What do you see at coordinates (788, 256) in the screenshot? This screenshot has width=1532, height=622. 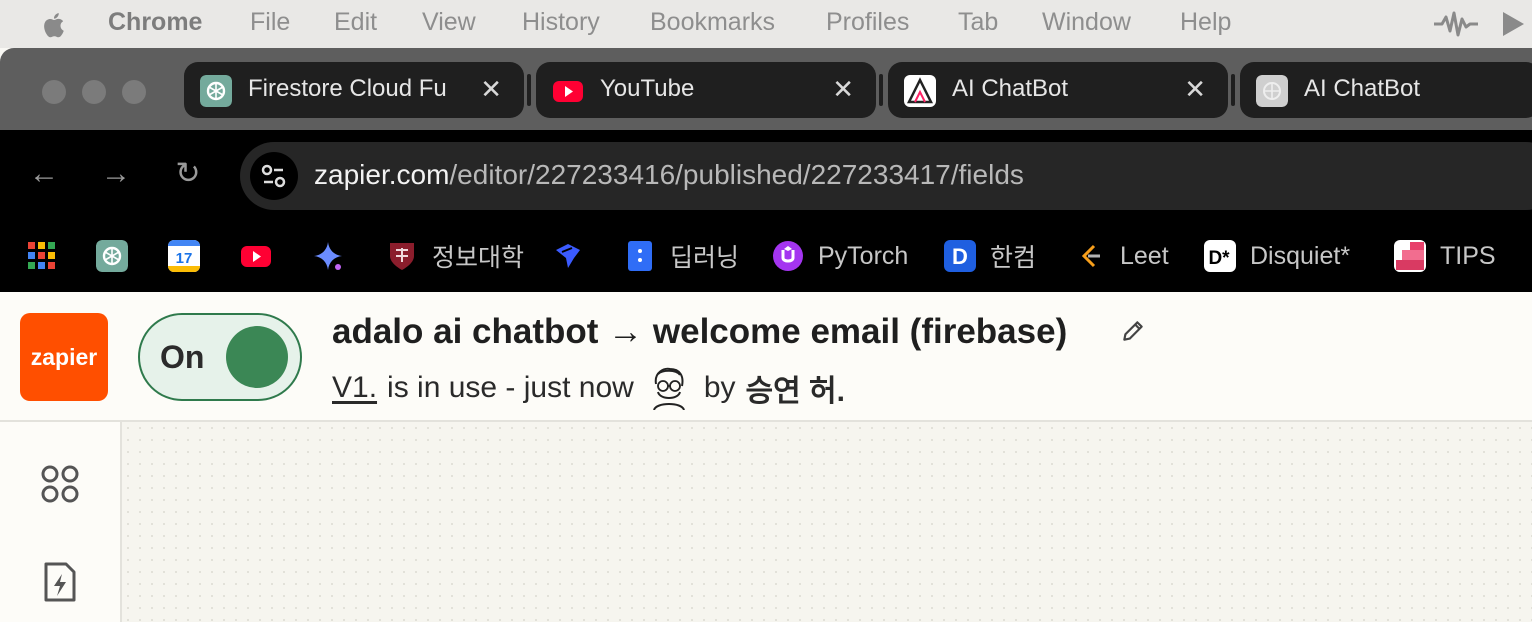 I see `udemy-icon` at bounding box center [788, 256].